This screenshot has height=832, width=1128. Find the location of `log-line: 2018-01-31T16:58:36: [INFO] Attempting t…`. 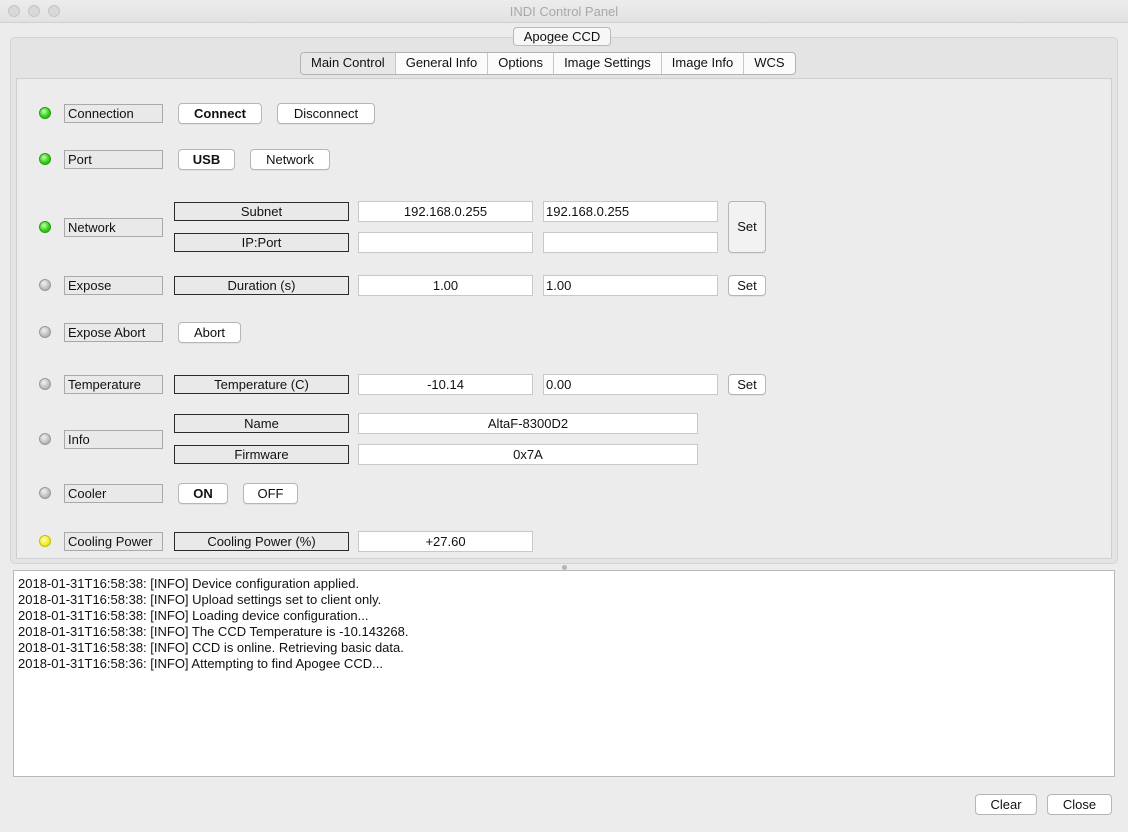

log-line: 2018-01-31T16:58:36: [INFO] Attempting t… is located at coordinates (200, 663).